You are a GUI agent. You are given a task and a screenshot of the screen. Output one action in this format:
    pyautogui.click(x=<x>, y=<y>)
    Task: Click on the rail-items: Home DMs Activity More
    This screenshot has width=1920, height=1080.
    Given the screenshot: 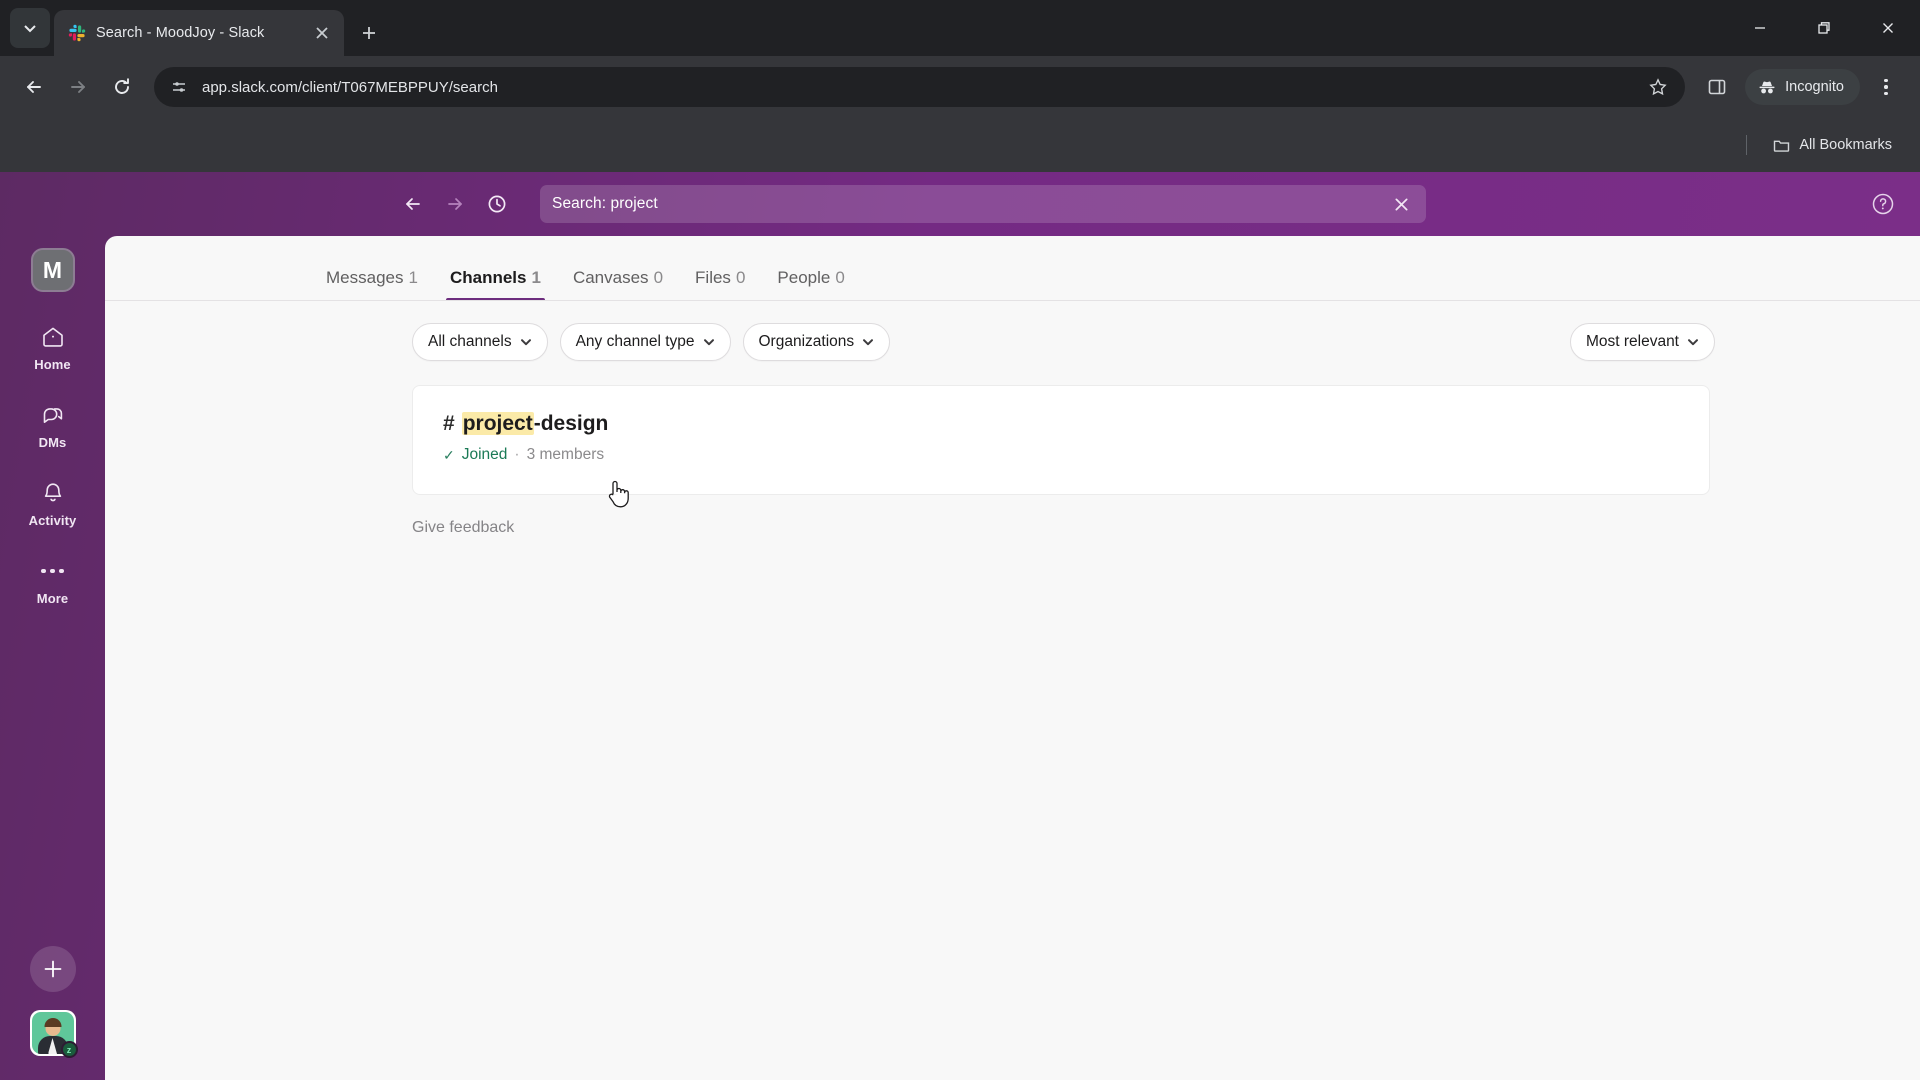 What is the action you would take?
    pyautogui.click(x=52, y=464)
    